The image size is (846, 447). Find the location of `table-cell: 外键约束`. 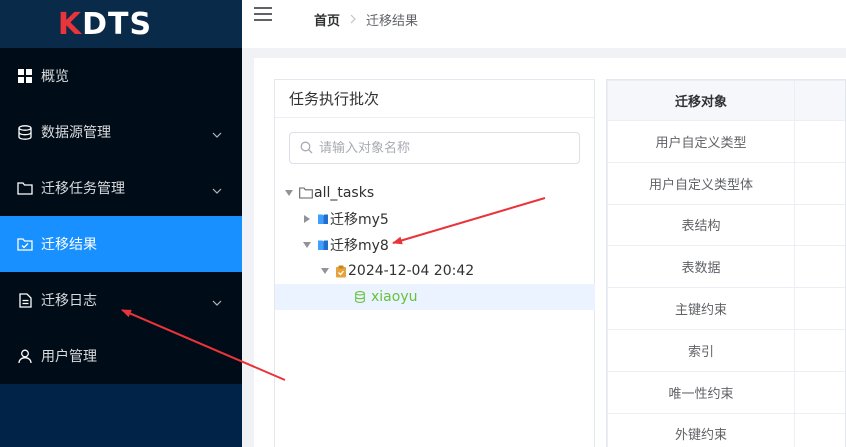

table-cell: 外键约束 is located at coordinates (701, 429).